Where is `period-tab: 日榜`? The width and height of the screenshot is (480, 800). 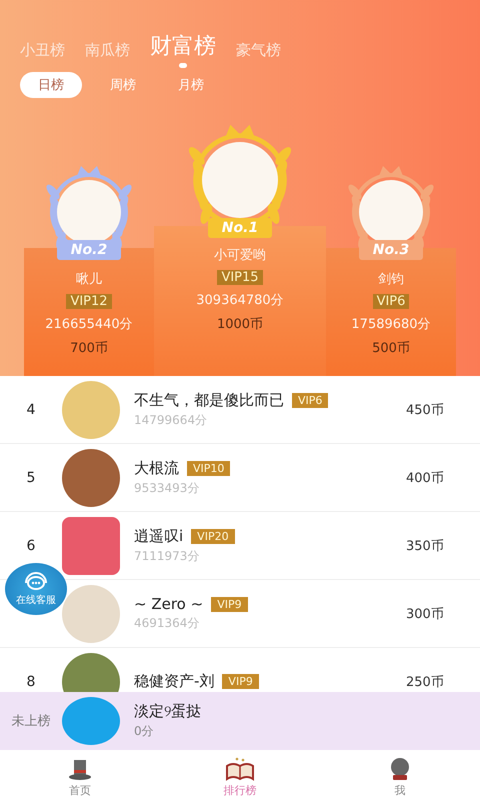
period-tab: 日榜 is located at coordinates (51, 85).